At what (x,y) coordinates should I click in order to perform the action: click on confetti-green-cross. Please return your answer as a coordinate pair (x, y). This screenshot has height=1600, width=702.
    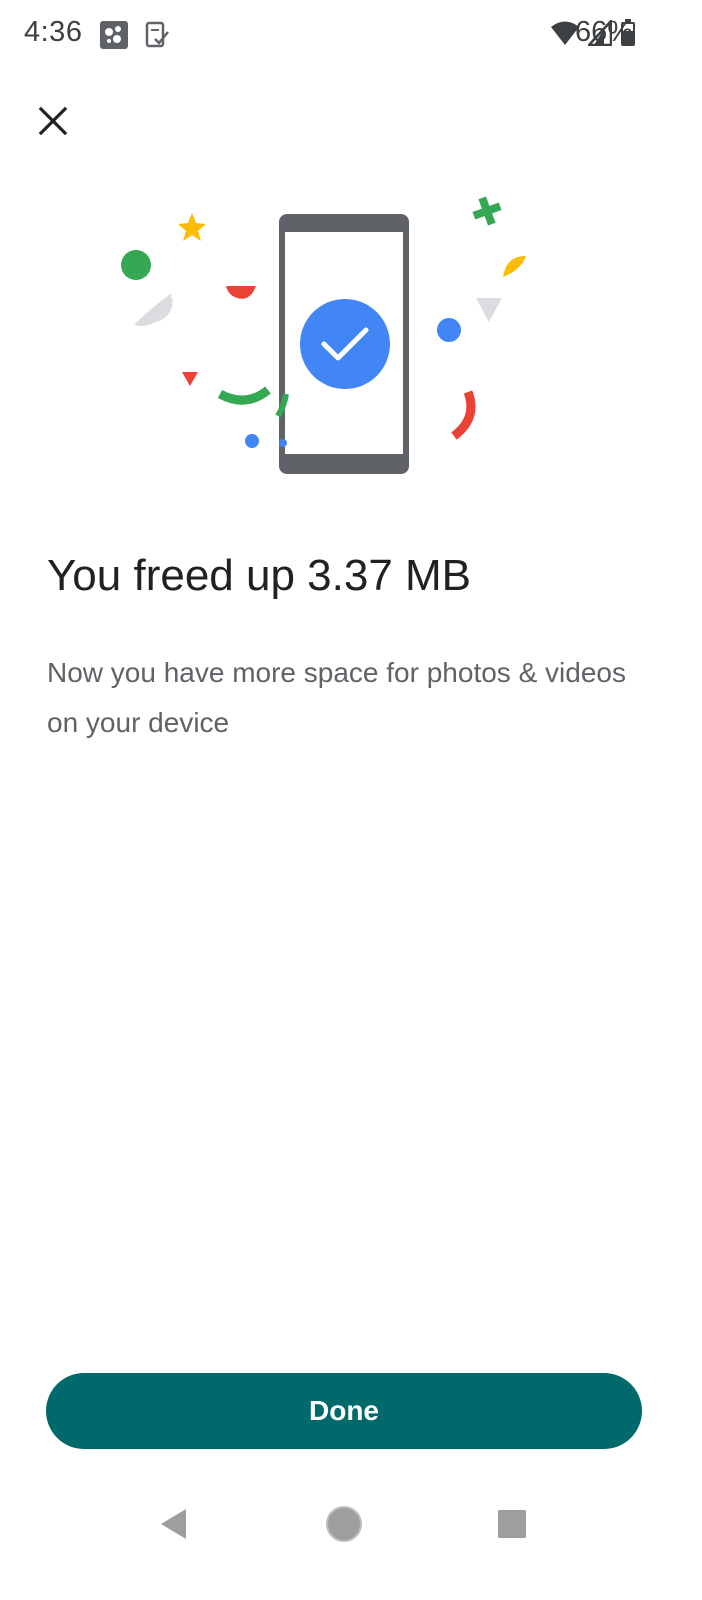
    Looking at the image, I should click on (487, 211).